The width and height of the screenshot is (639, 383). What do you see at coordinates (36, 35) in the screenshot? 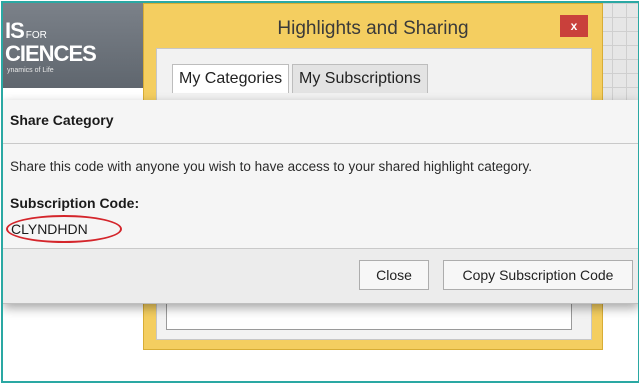
I see `logo-line1-small: FOR` at bounding box center [36, 35].